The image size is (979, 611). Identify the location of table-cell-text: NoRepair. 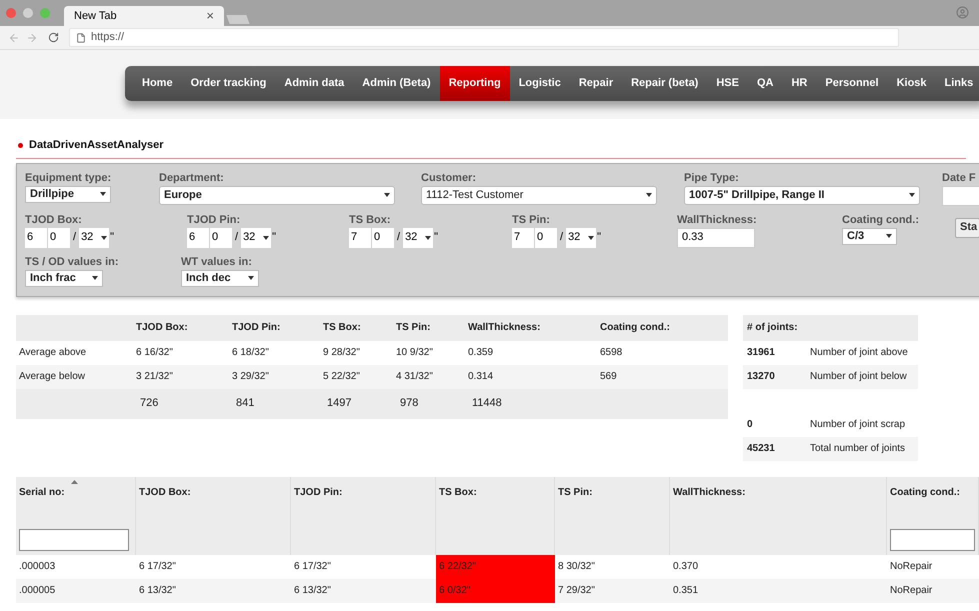
(911, 567).